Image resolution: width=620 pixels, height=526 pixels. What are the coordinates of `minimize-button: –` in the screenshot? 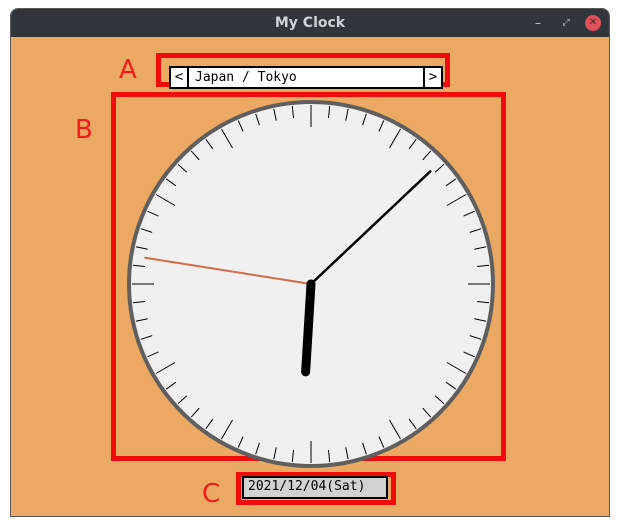 It's located at (538, 23).